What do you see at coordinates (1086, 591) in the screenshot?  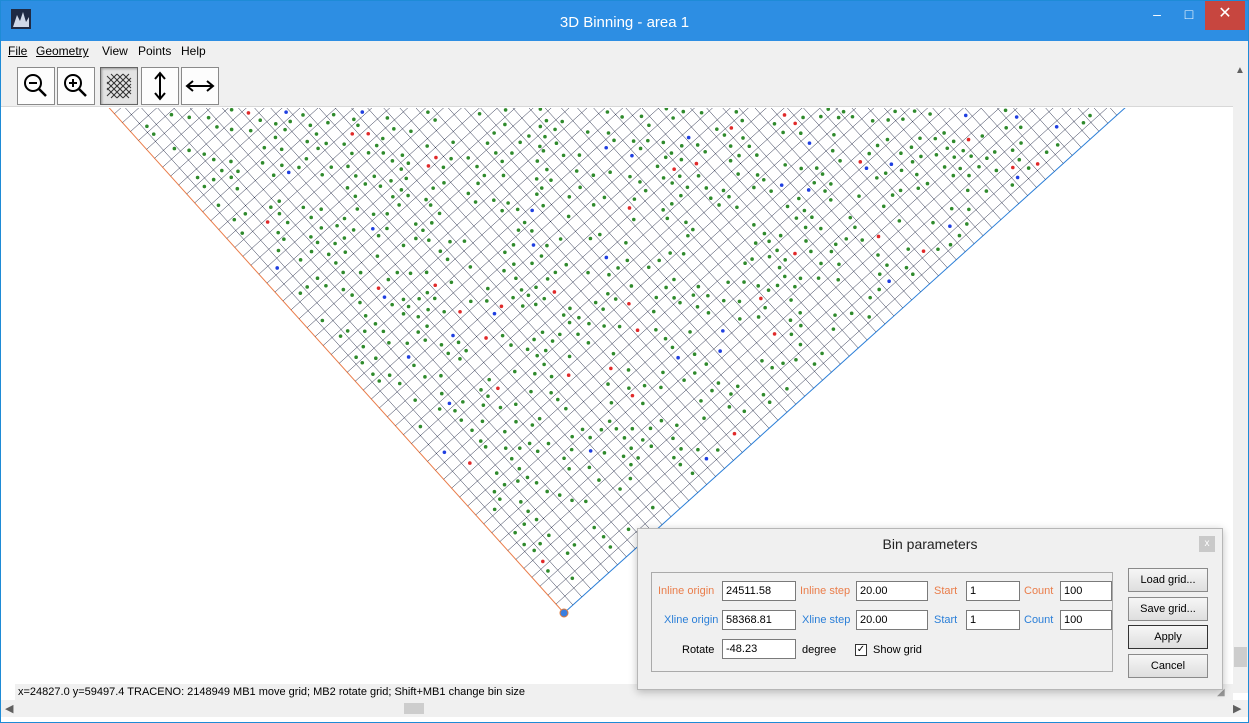 I see `inline-count-input: 100` at bounding box center [1086, 591].